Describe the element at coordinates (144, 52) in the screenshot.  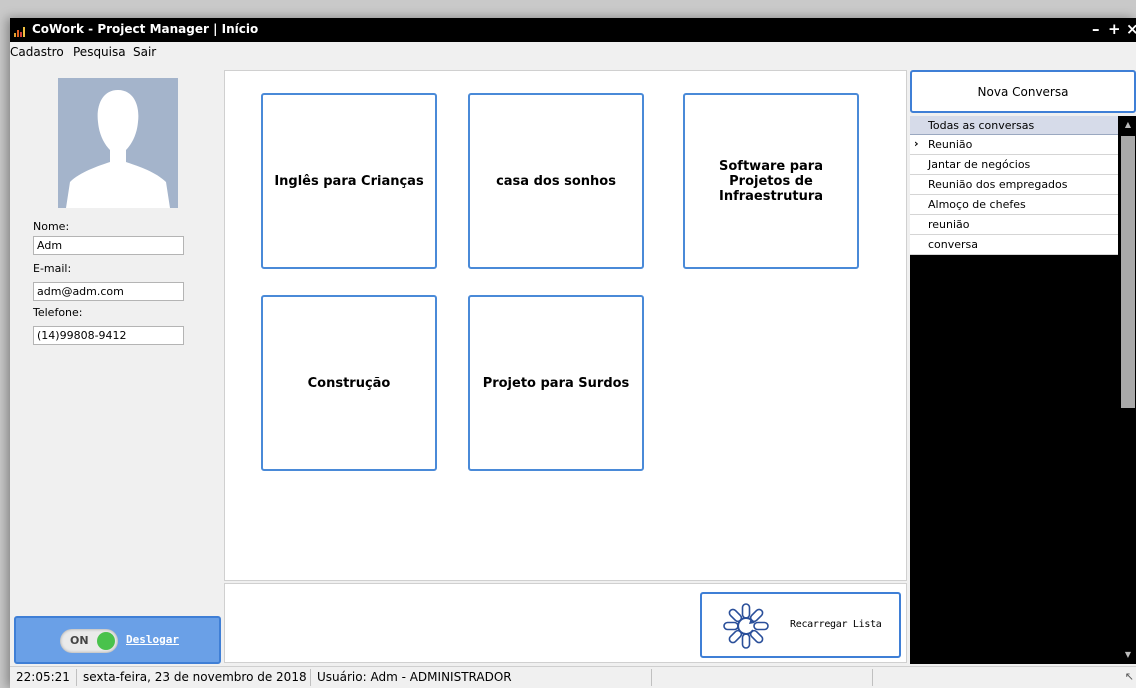
I see `menu-sair: Sair` at that location.